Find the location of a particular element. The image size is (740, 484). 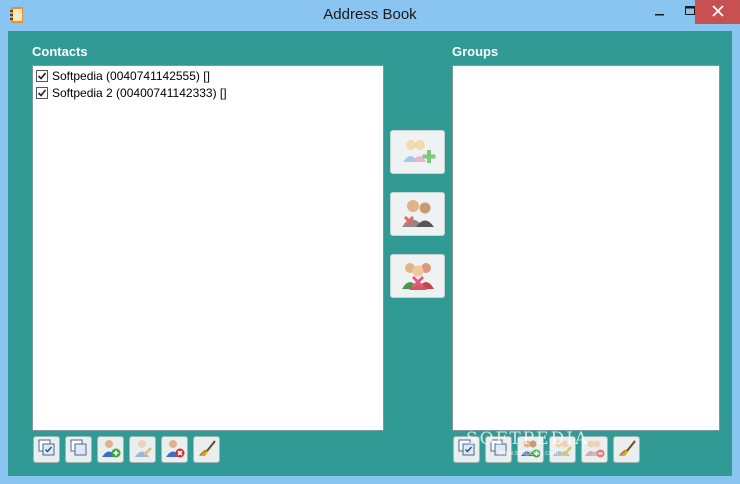

edit-contact-button is located at coordinates (142, 449).